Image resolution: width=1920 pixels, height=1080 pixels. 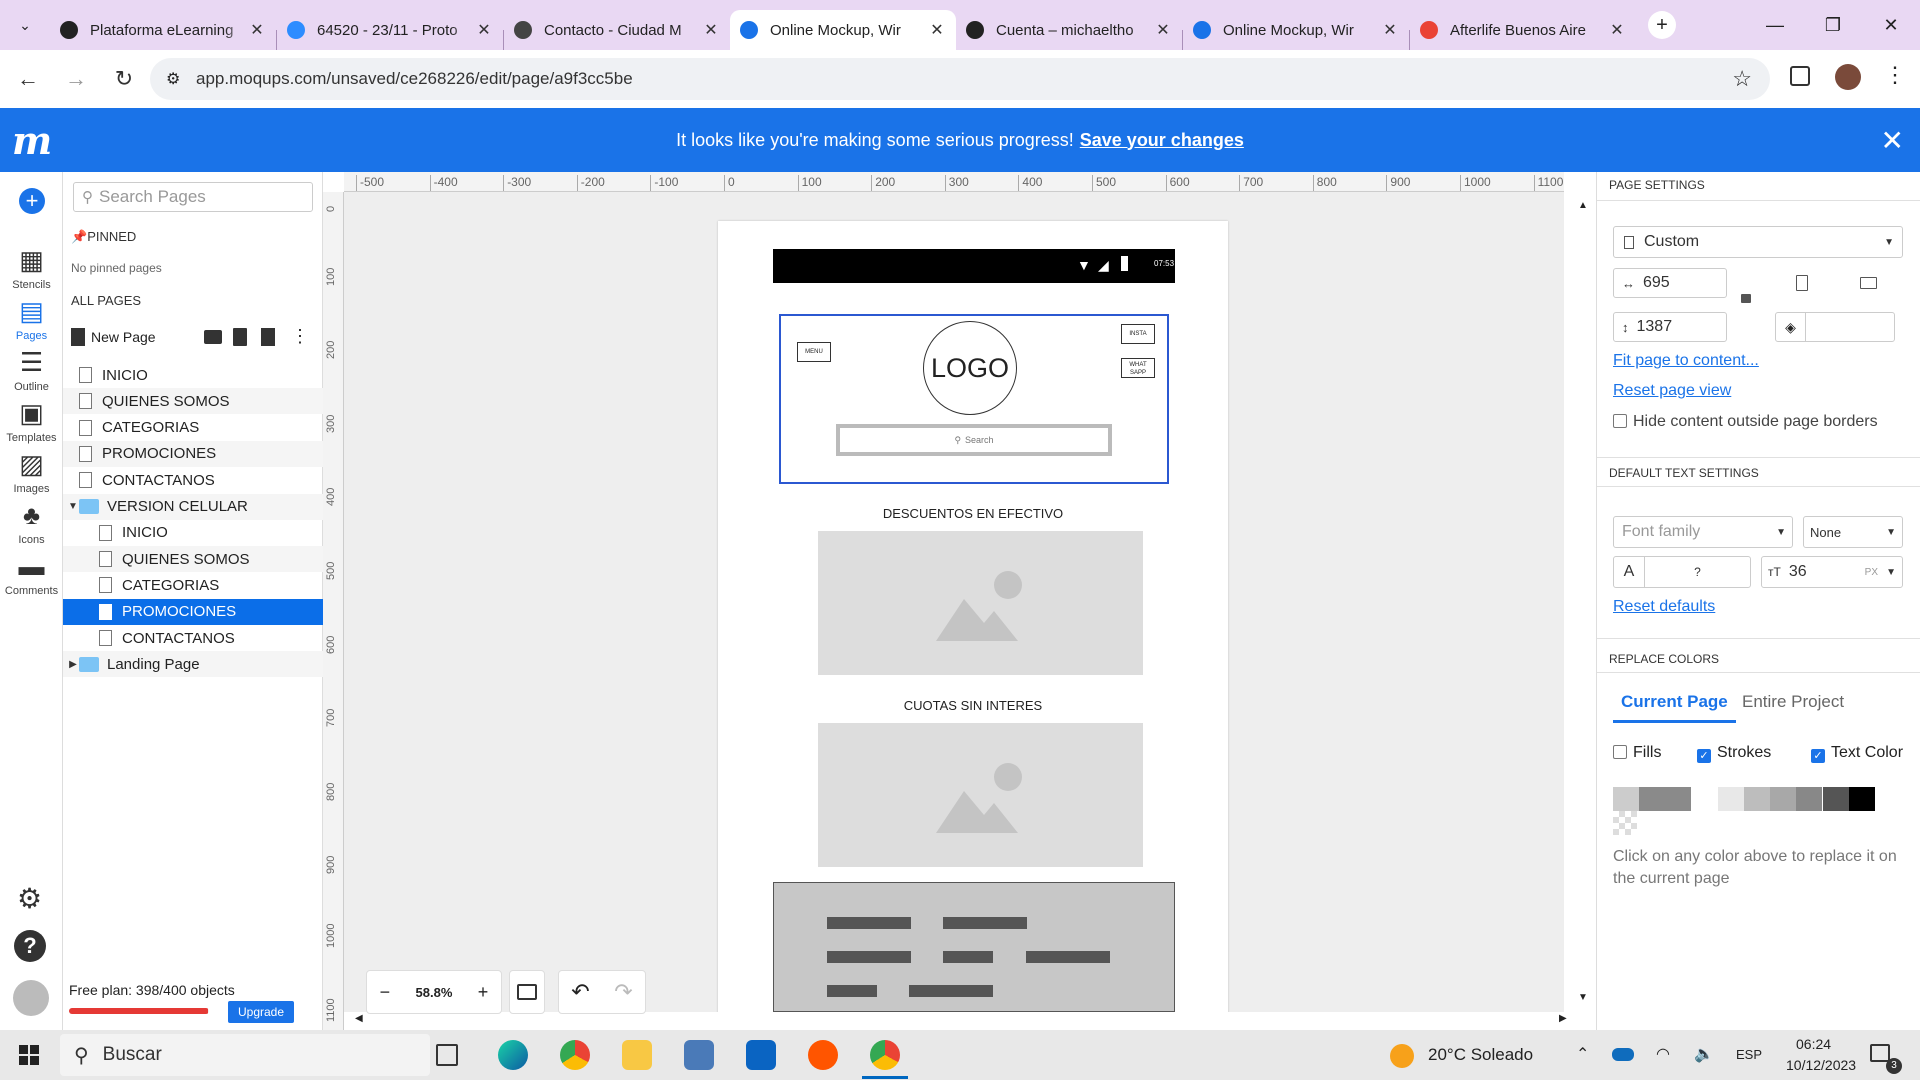 What do you see at coordinates (1832, 572) in the screenshot?
I see `font-size-field: ᴛT 36 PX ▼` at bounding box center [1832, 572].